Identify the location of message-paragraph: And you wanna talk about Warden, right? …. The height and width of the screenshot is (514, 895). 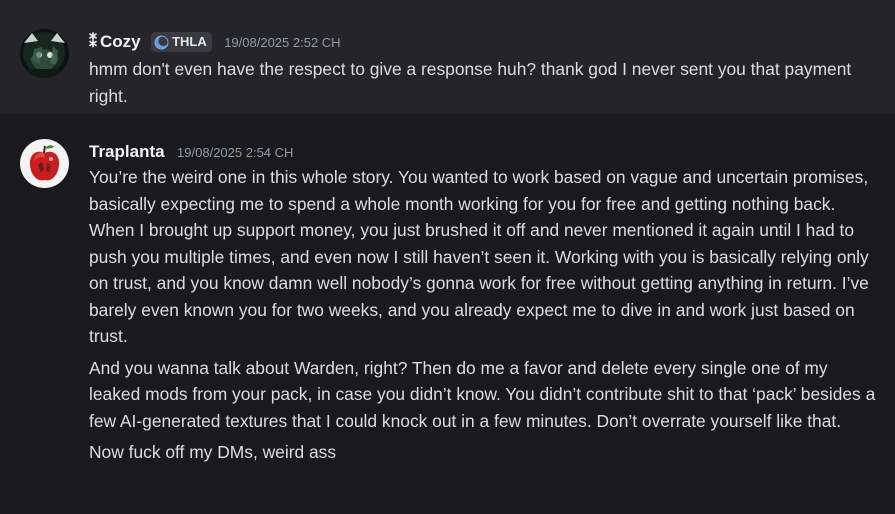
(482, 394).